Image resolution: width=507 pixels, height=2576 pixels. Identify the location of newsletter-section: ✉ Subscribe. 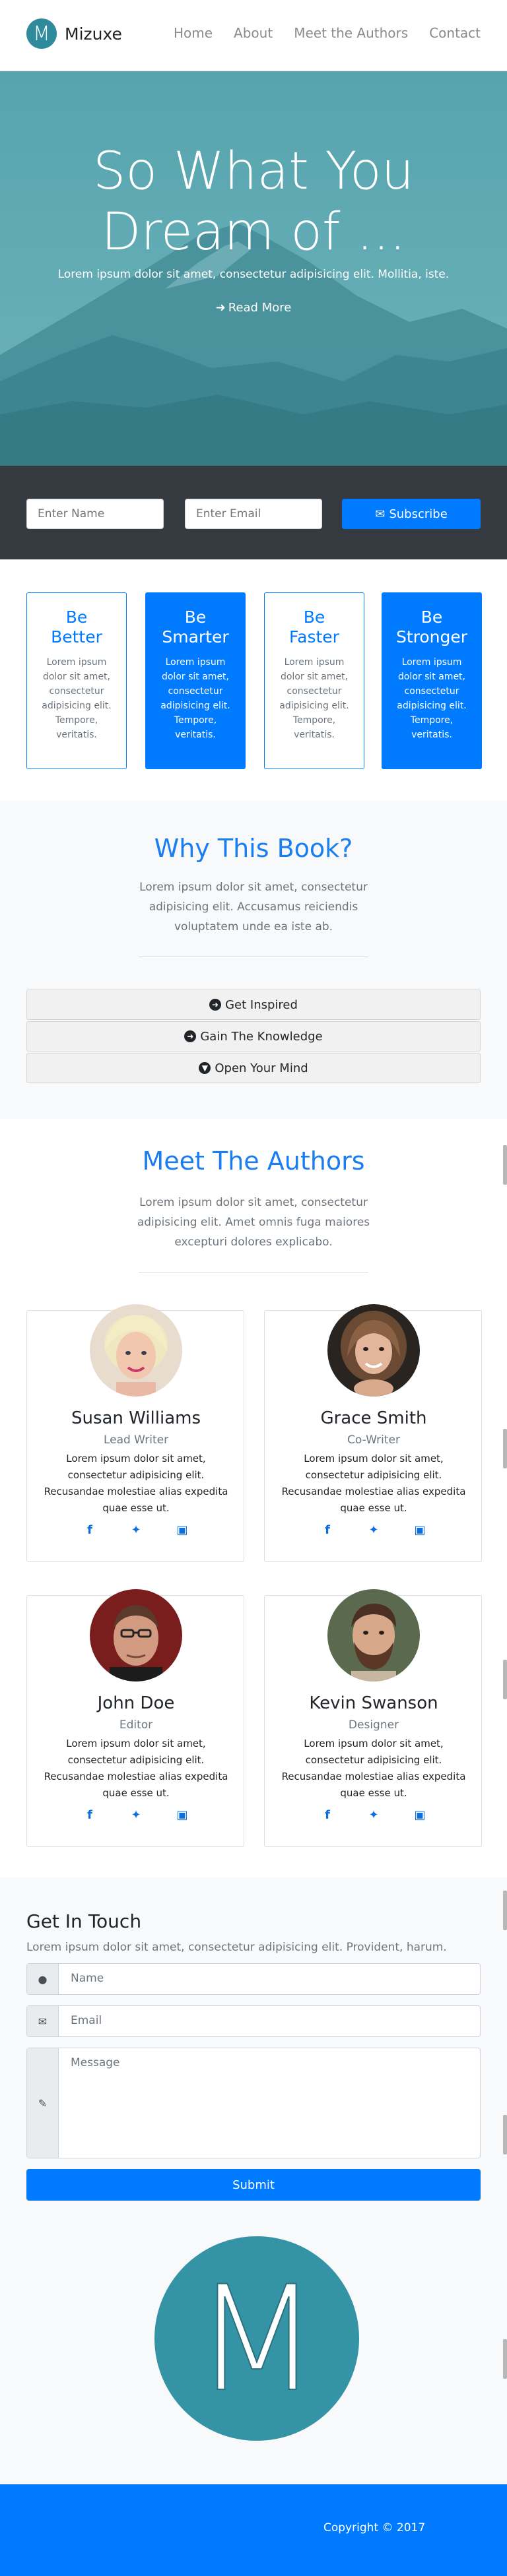
(253, 512).